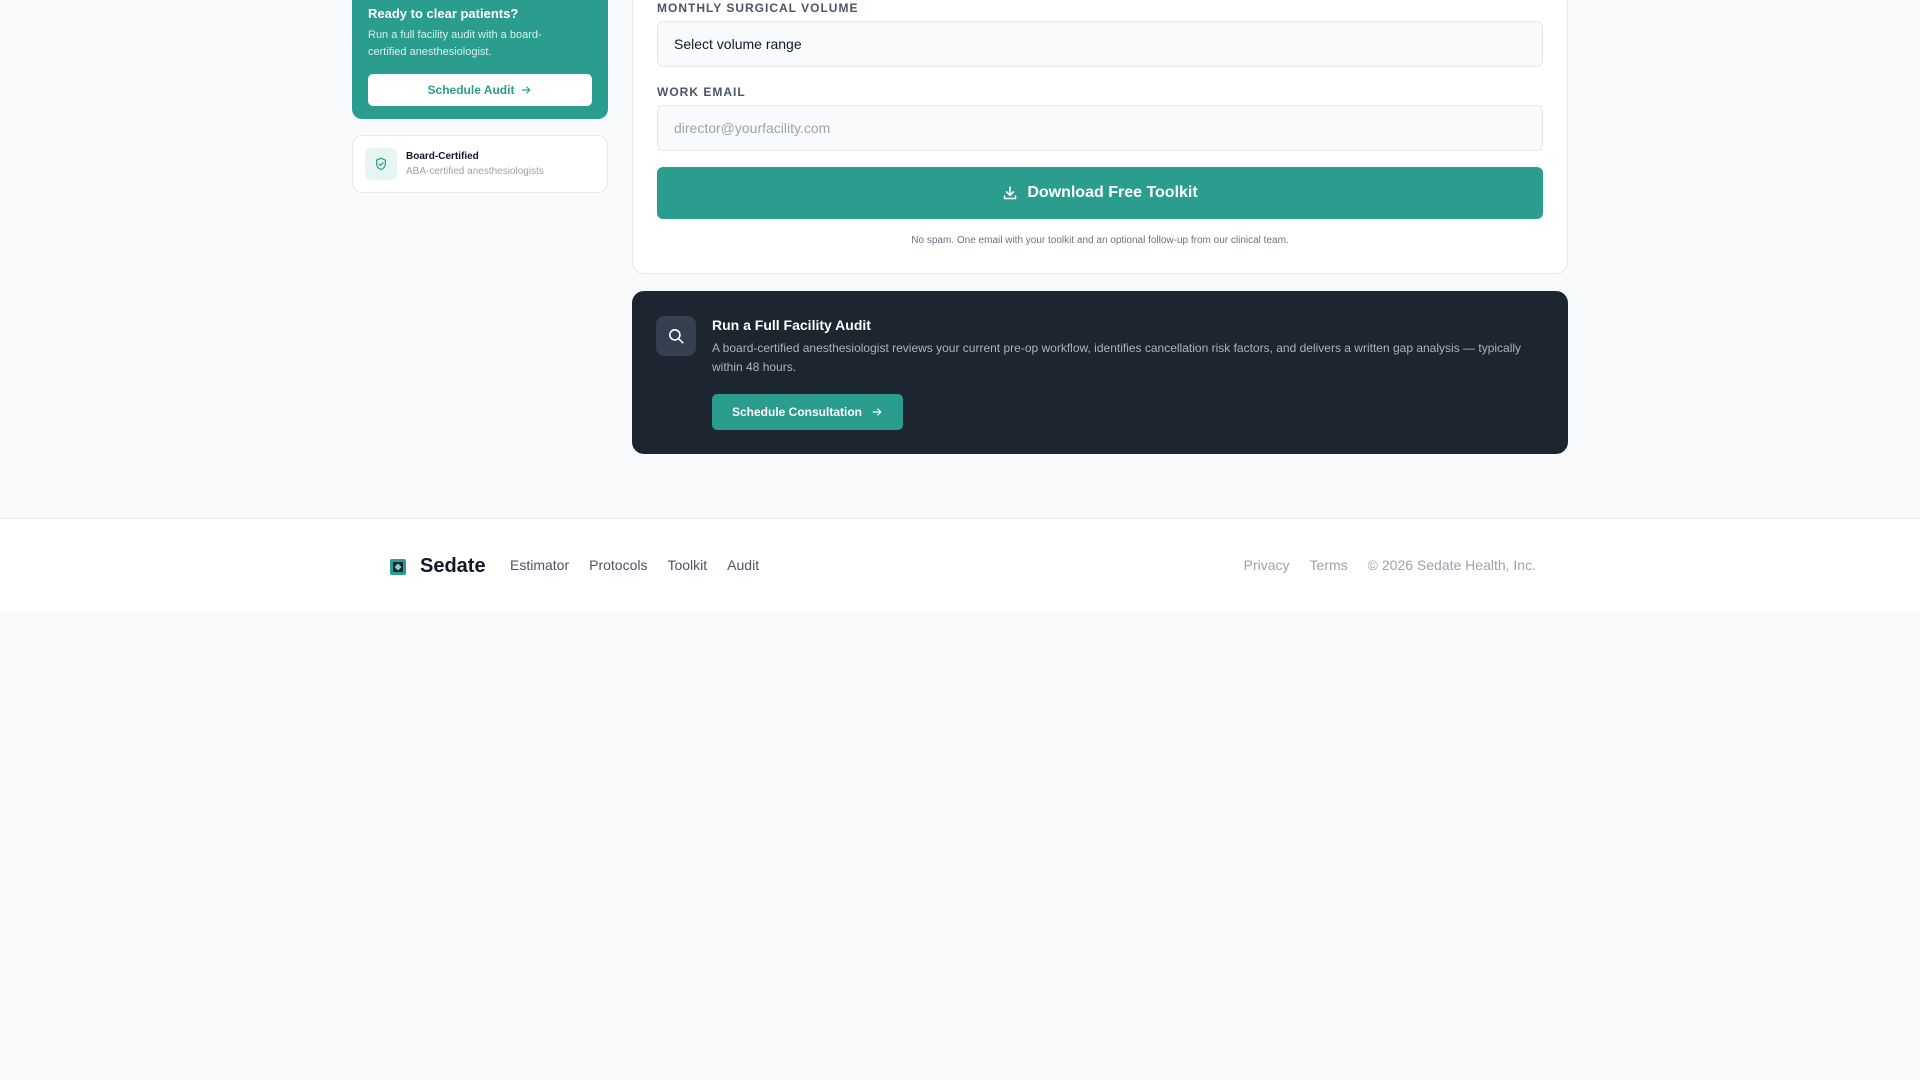  I want to click on footer-legal: Privacy Terms © 2026 Sedate Health, Inc., so click(1390, 565).